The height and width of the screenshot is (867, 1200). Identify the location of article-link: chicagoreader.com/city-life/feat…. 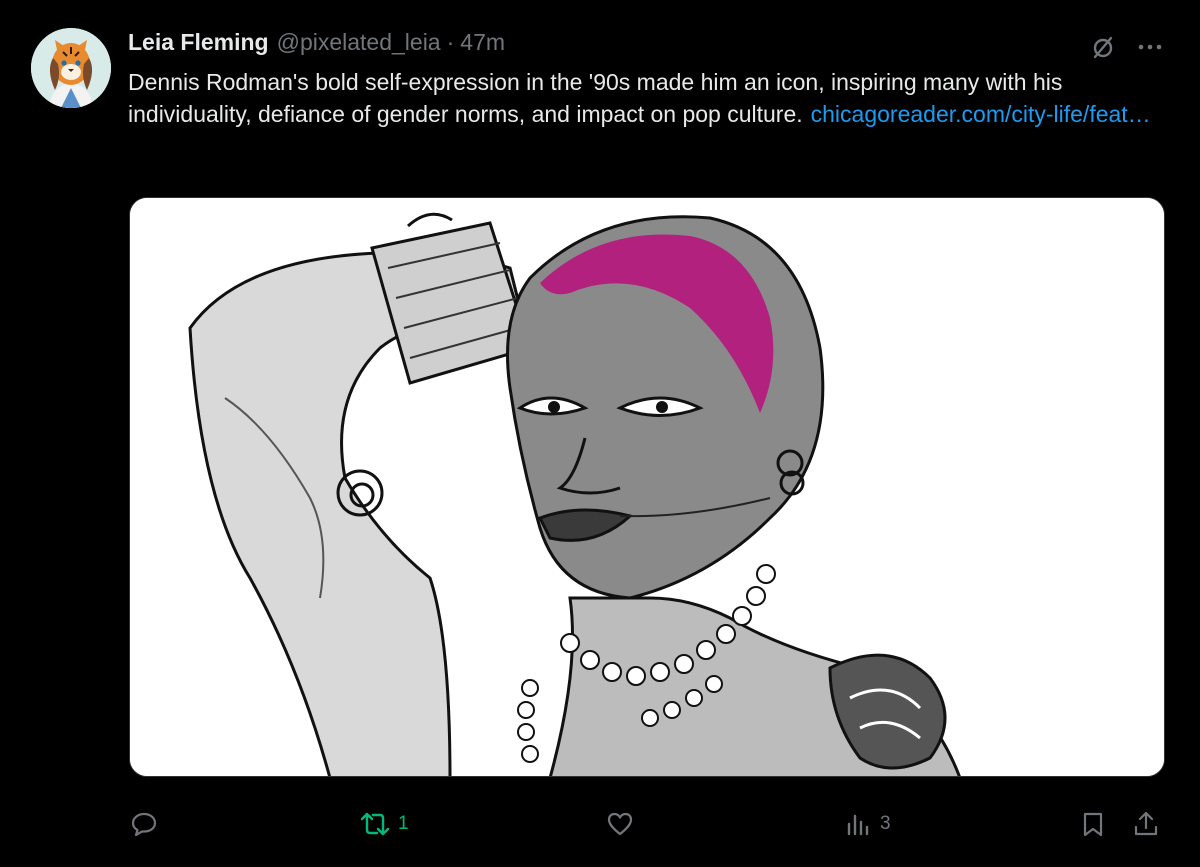
(981, 114).